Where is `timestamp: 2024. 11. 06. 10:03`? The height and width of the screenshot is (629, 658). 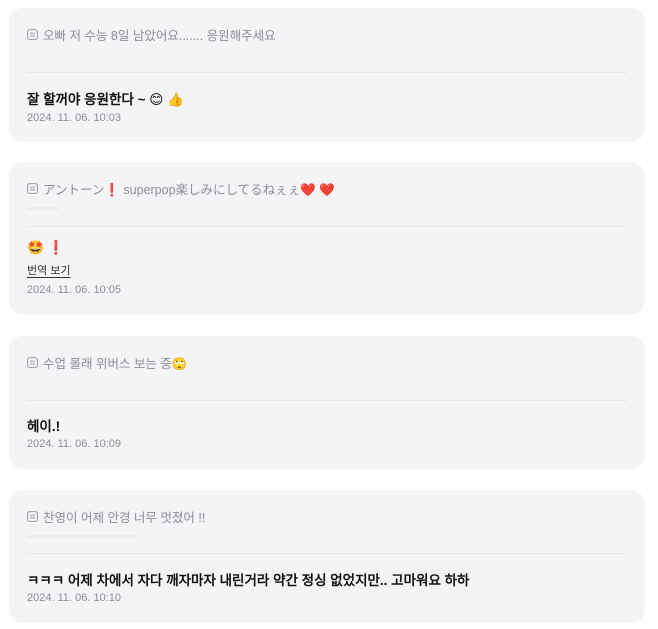 timestamp: 2024. 11. 06. 10:03 is located at coordinates (74, 118).